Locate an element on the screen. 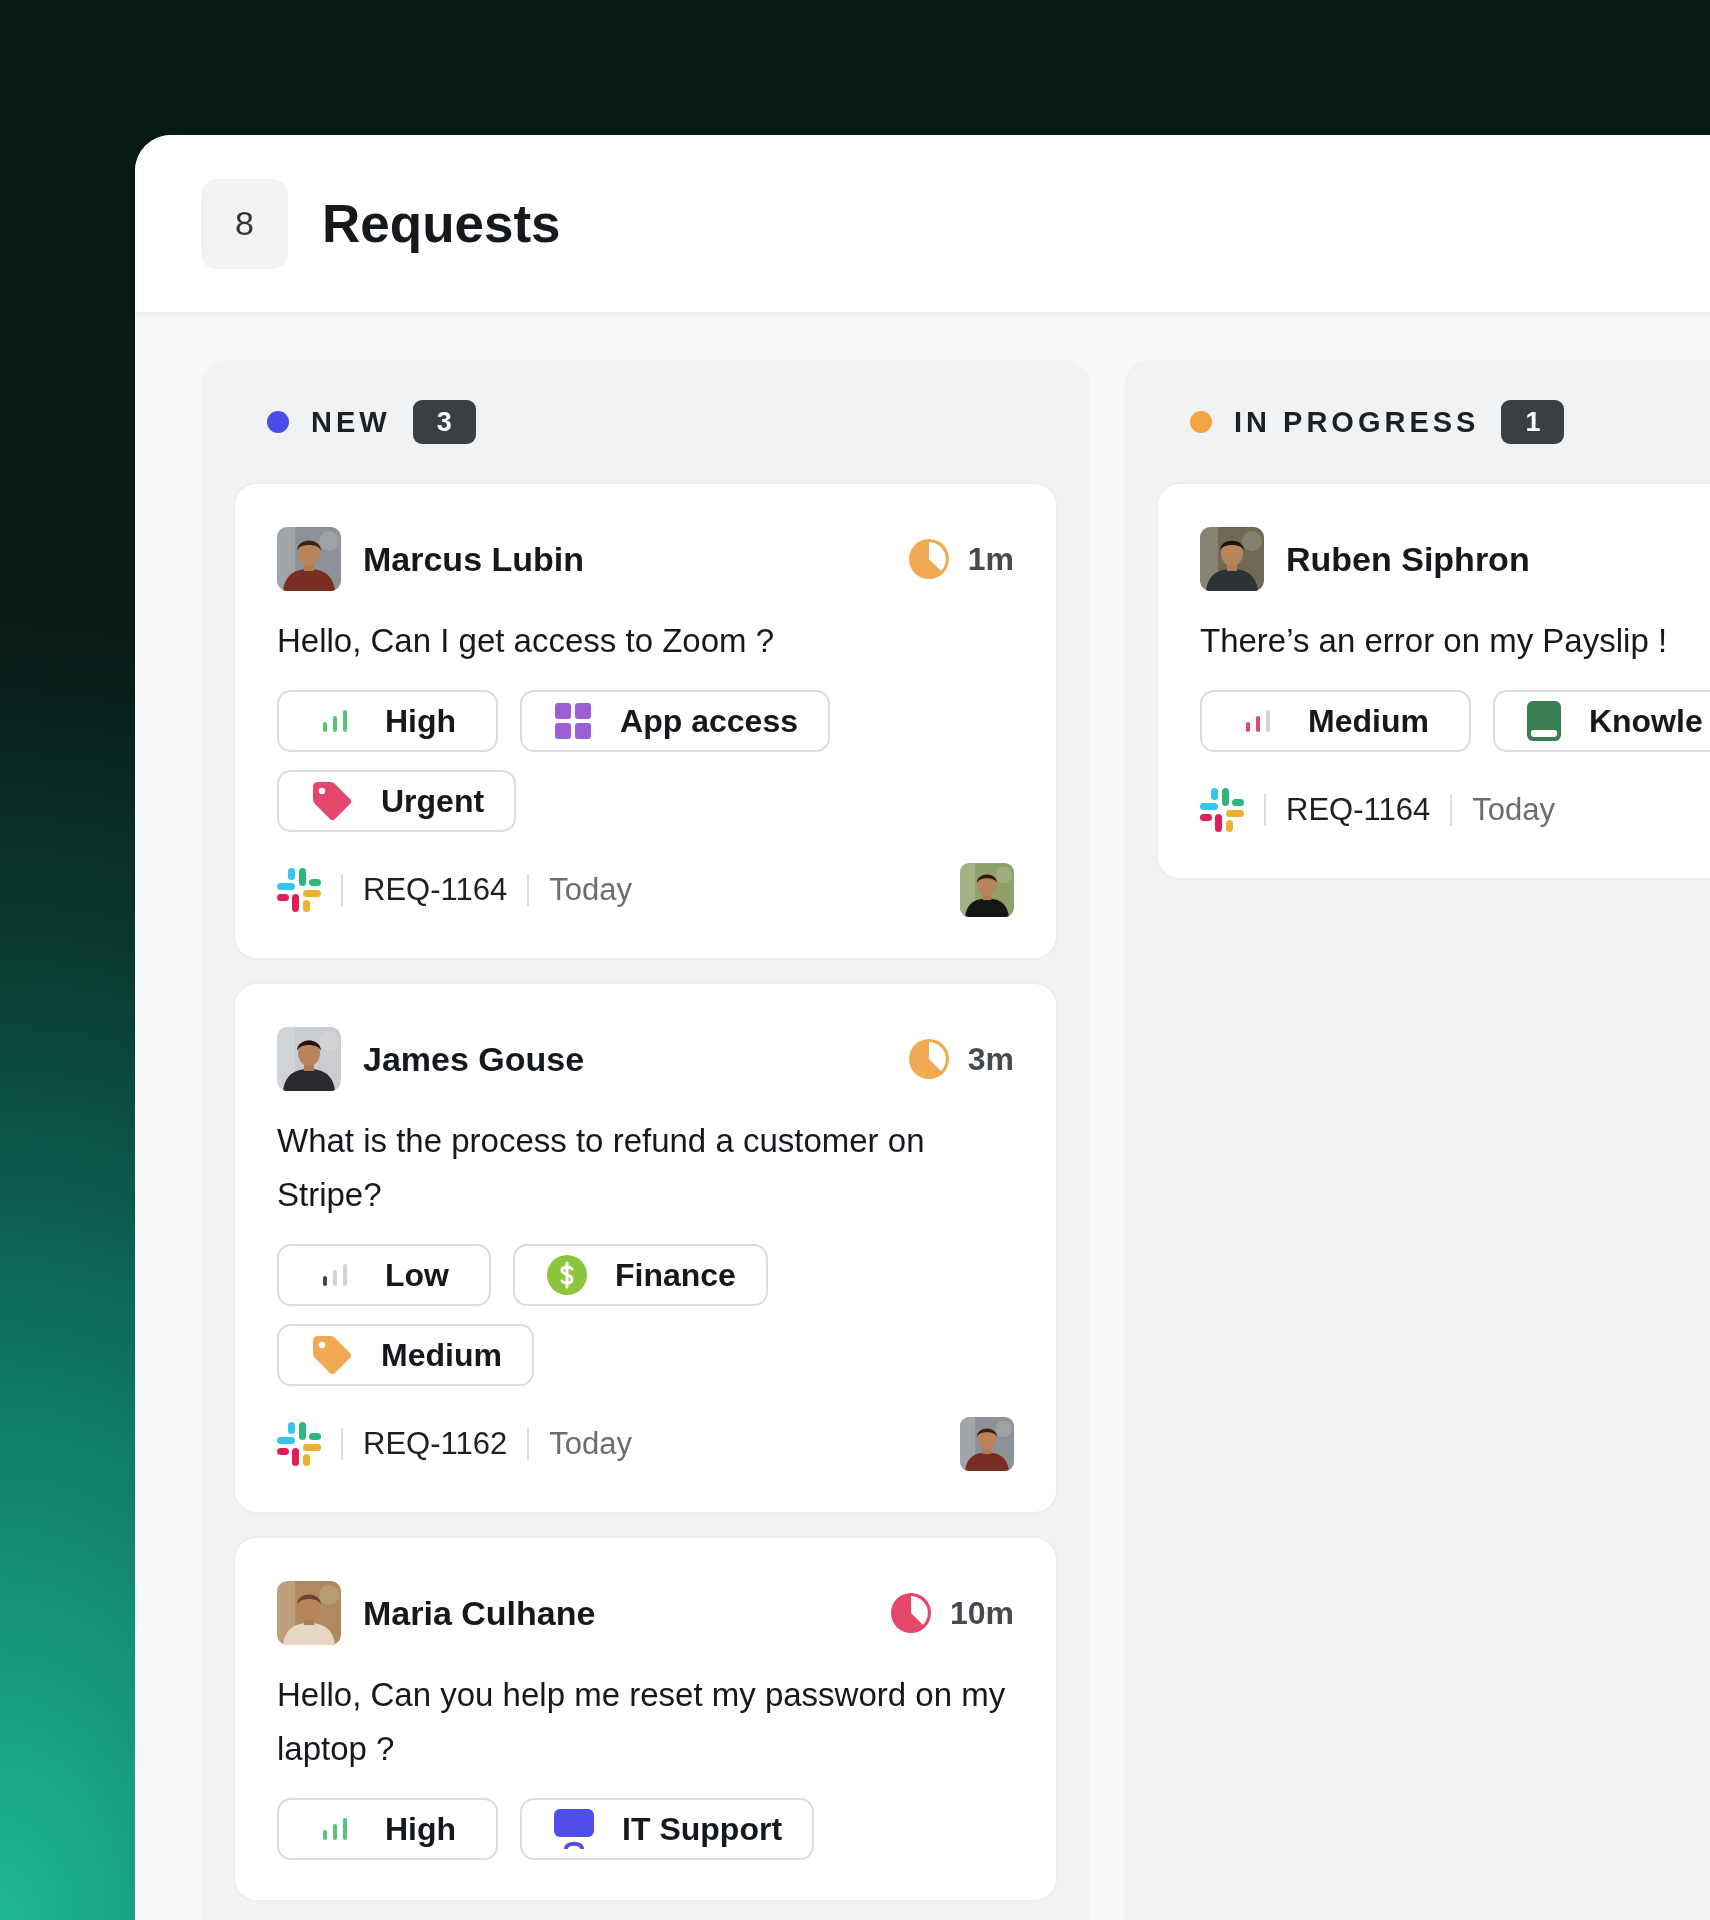  monitor-icon is located at coordinates (574, 1829).